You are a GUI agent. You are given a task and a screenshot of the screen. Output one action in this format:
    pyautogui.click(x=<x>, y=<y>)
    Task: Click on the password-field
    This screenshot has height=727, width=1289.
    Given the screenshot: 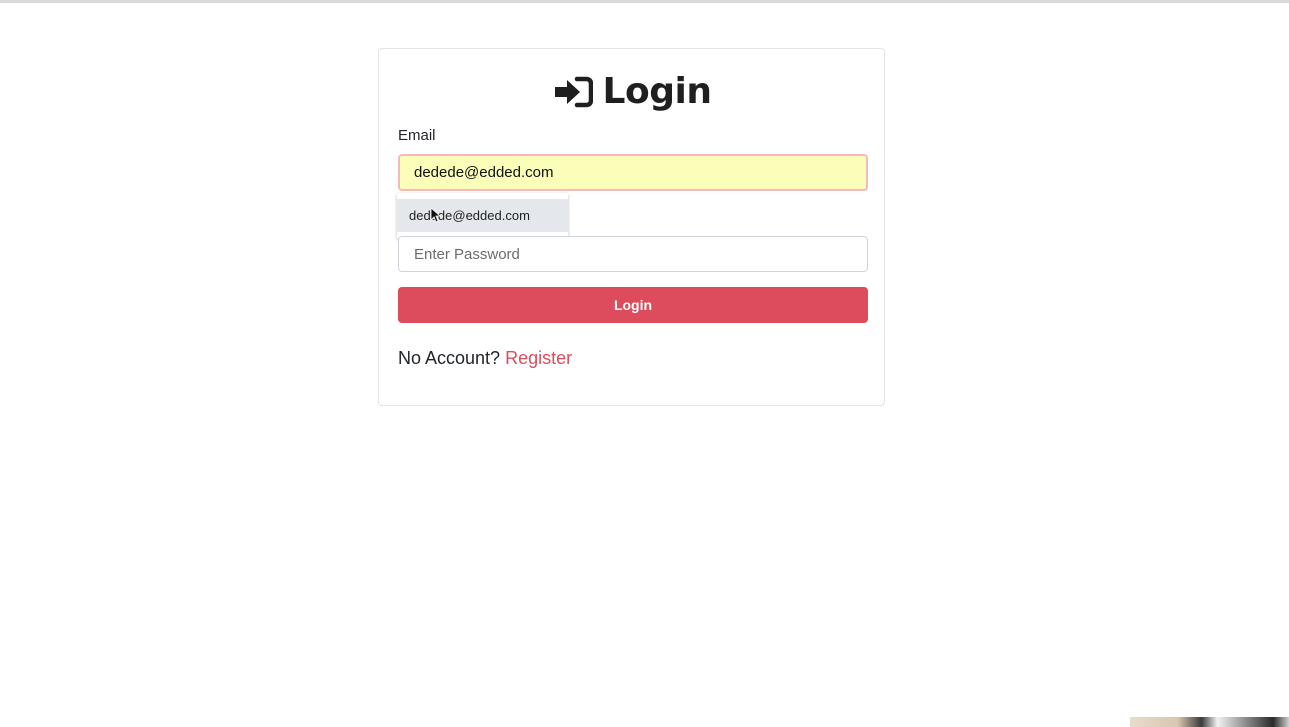 What is the action you would take?
    pyautogui.click(x=633, y=254)
    